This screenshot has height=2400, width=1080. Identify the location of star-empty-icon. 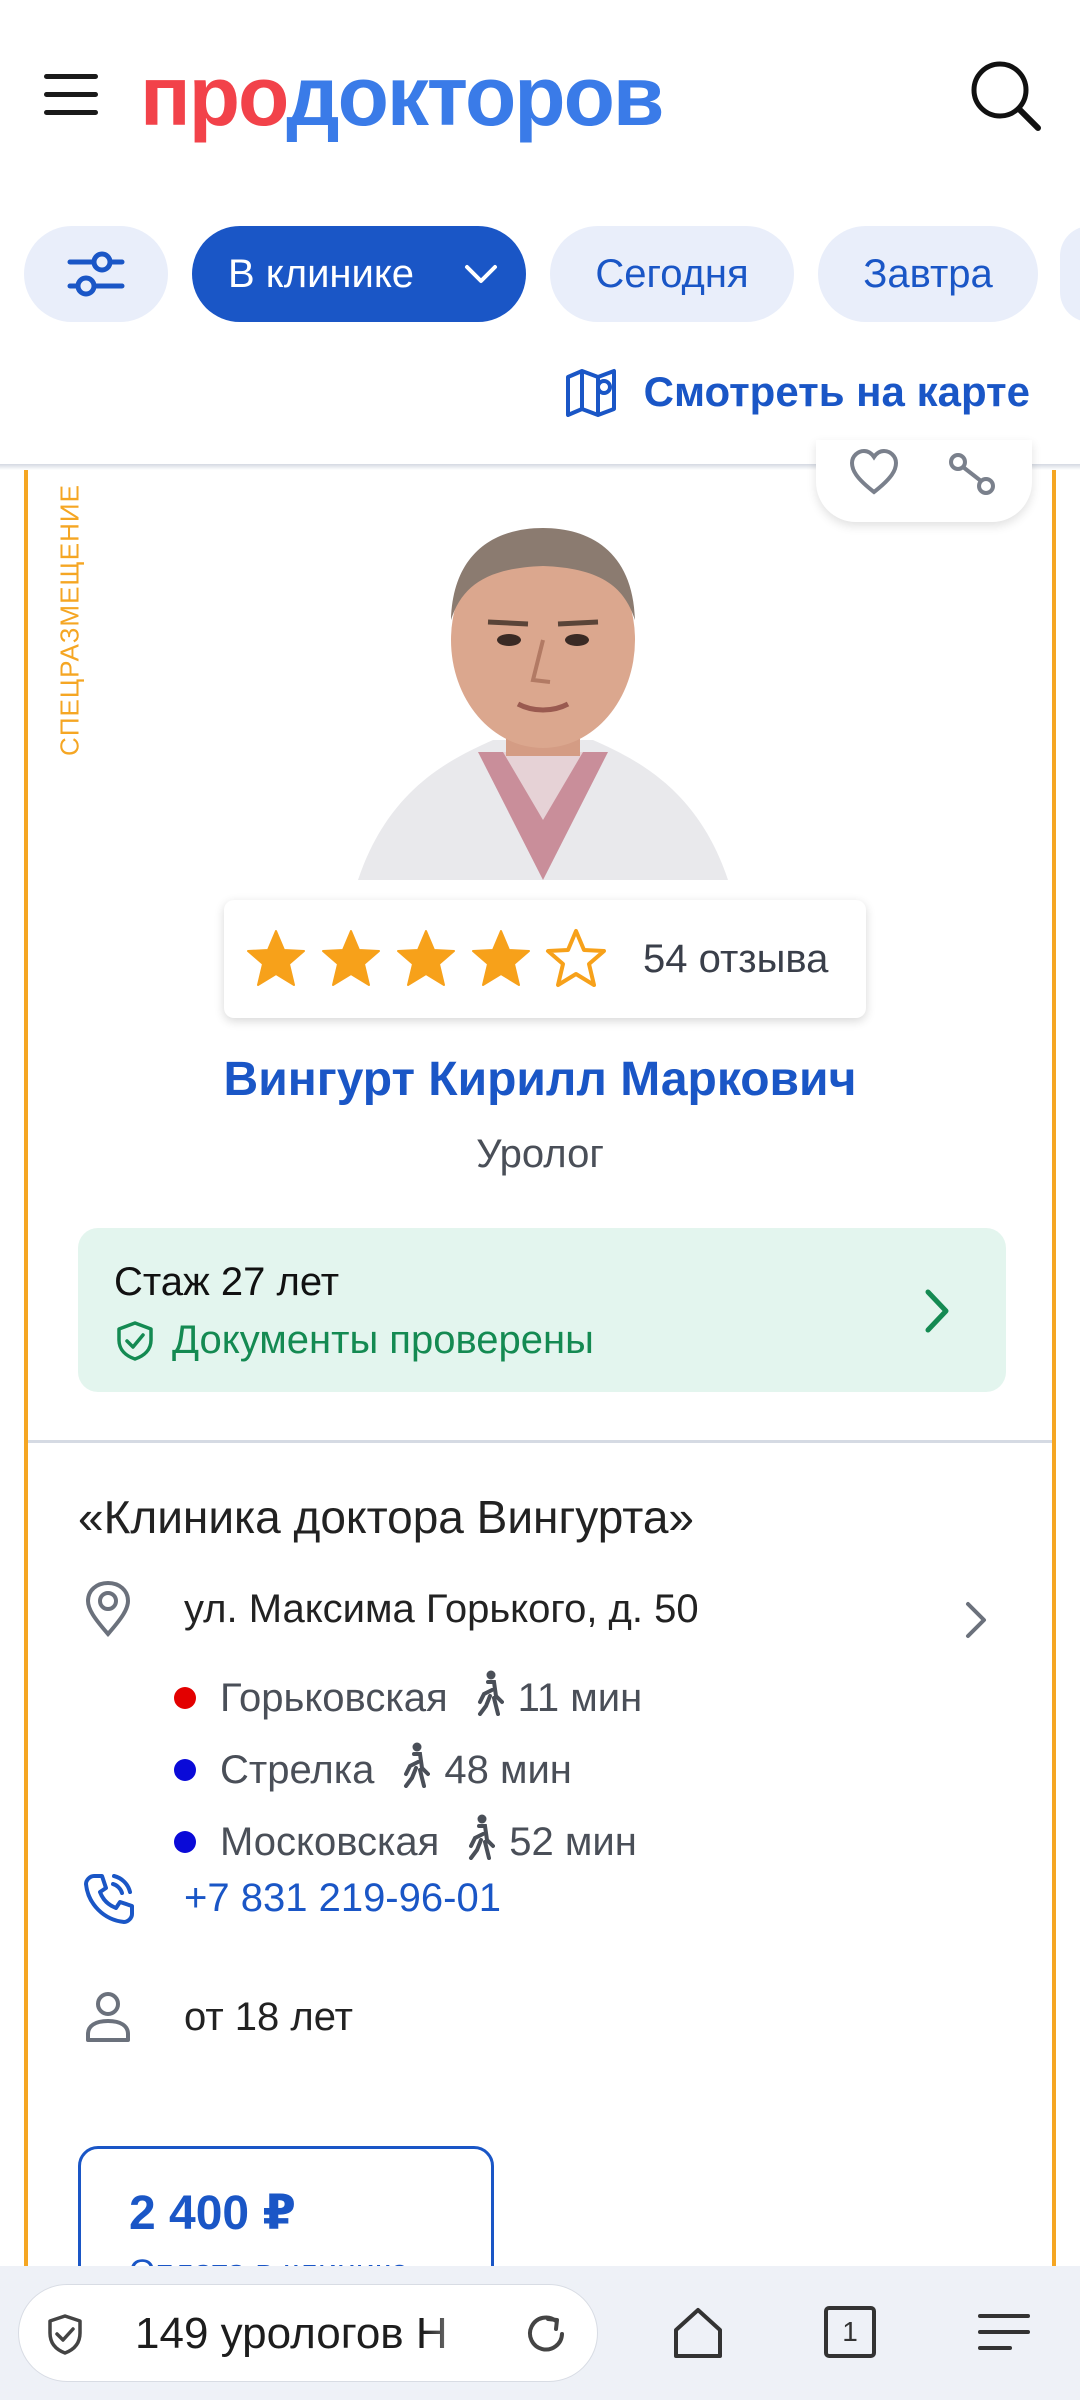
(576, 959).